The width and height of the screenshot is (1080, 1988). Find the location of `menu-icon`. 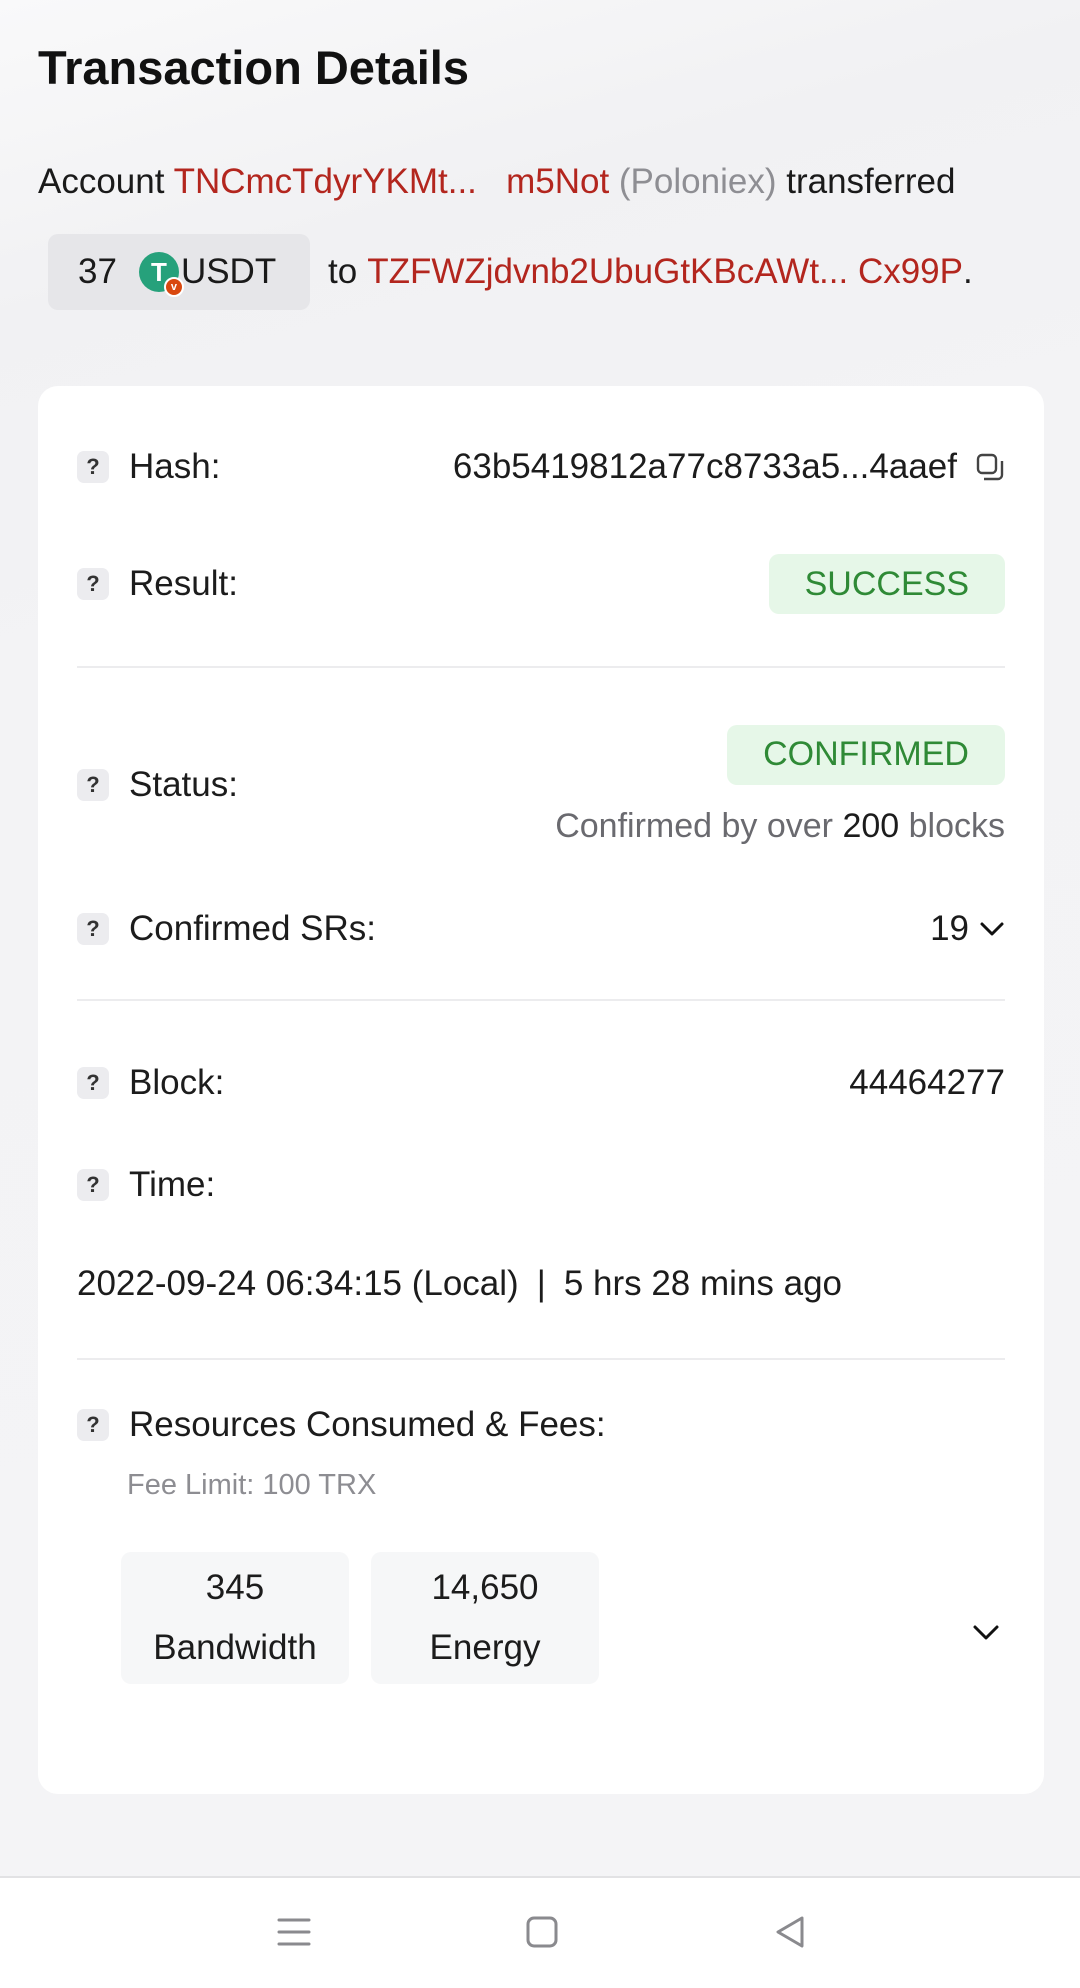

menu-icon is located at coordinates (294, 1932).